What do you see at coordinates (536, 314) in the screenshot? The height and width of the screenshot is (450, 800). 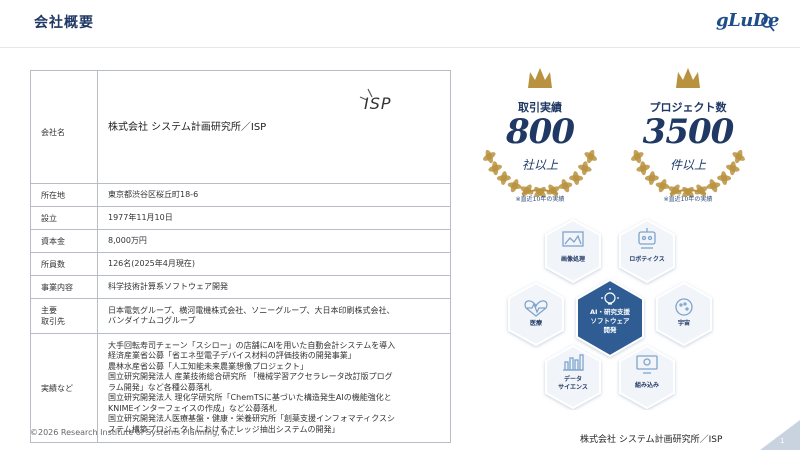 I see `hexagon-medical` at bounding box center [536, 314].